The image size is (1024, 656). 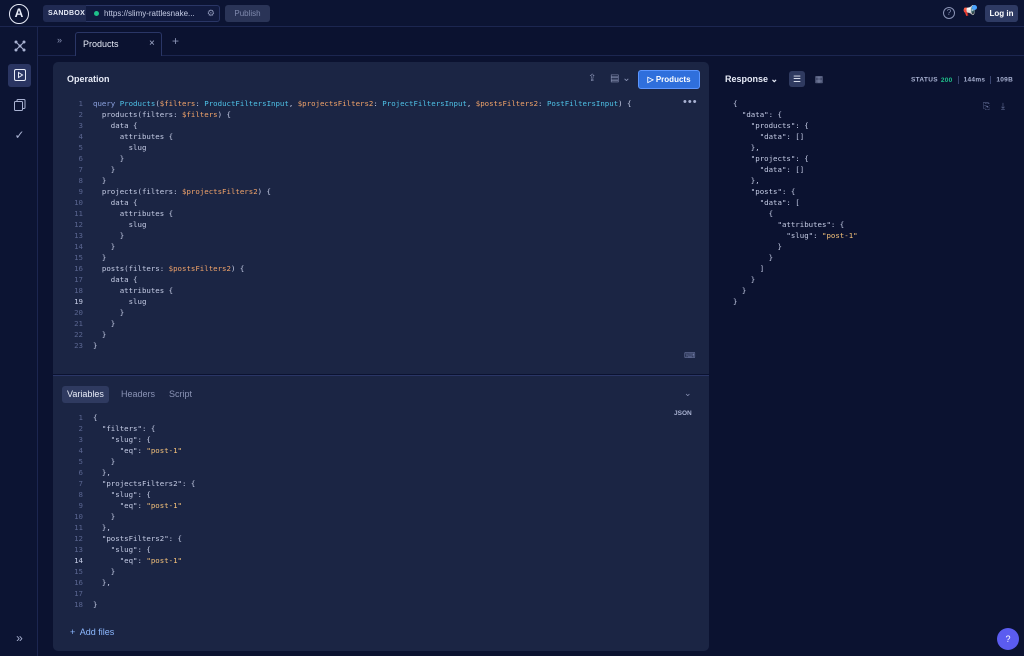 I want to click on code-line: "products": {, so click(x=795, y=125).